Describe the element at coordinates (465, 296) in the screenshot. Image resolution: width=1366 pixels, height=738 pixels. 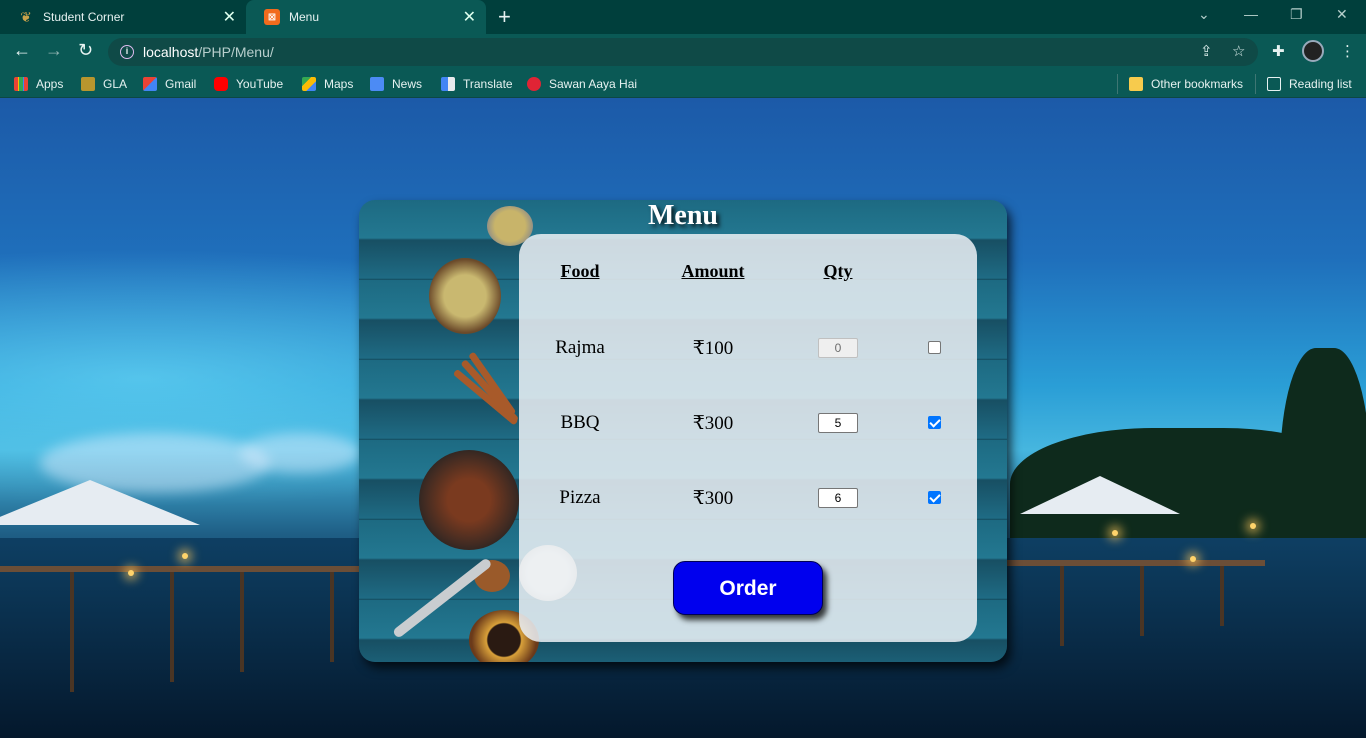
I see `cardamom-bowl` at that location.